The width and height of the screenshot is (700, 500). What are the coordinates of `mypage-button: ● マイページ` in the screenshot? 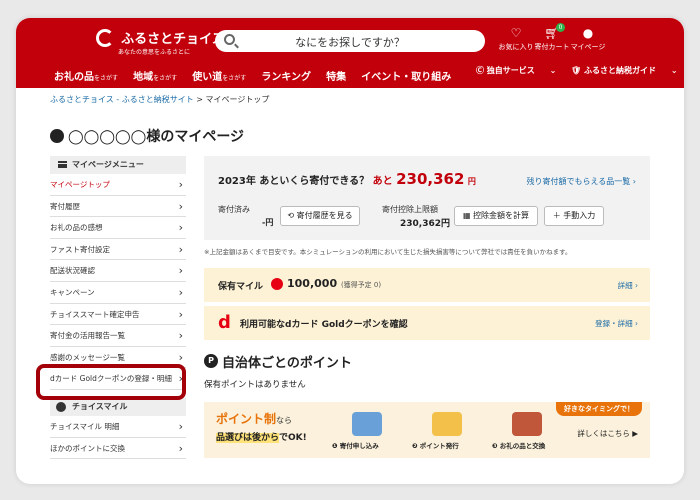 It's located at (588, 39).